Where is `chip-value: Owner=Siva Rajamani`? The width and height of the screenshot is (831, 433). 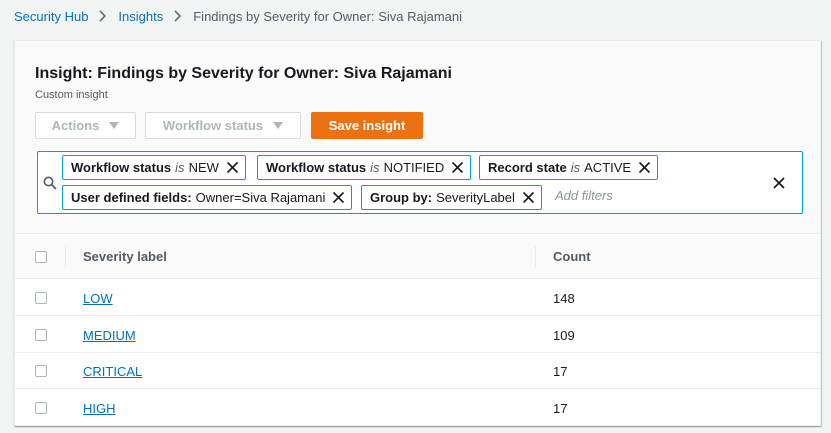
chip-value: Owner=Siva Rajamani is located at coordinates (260, 197).